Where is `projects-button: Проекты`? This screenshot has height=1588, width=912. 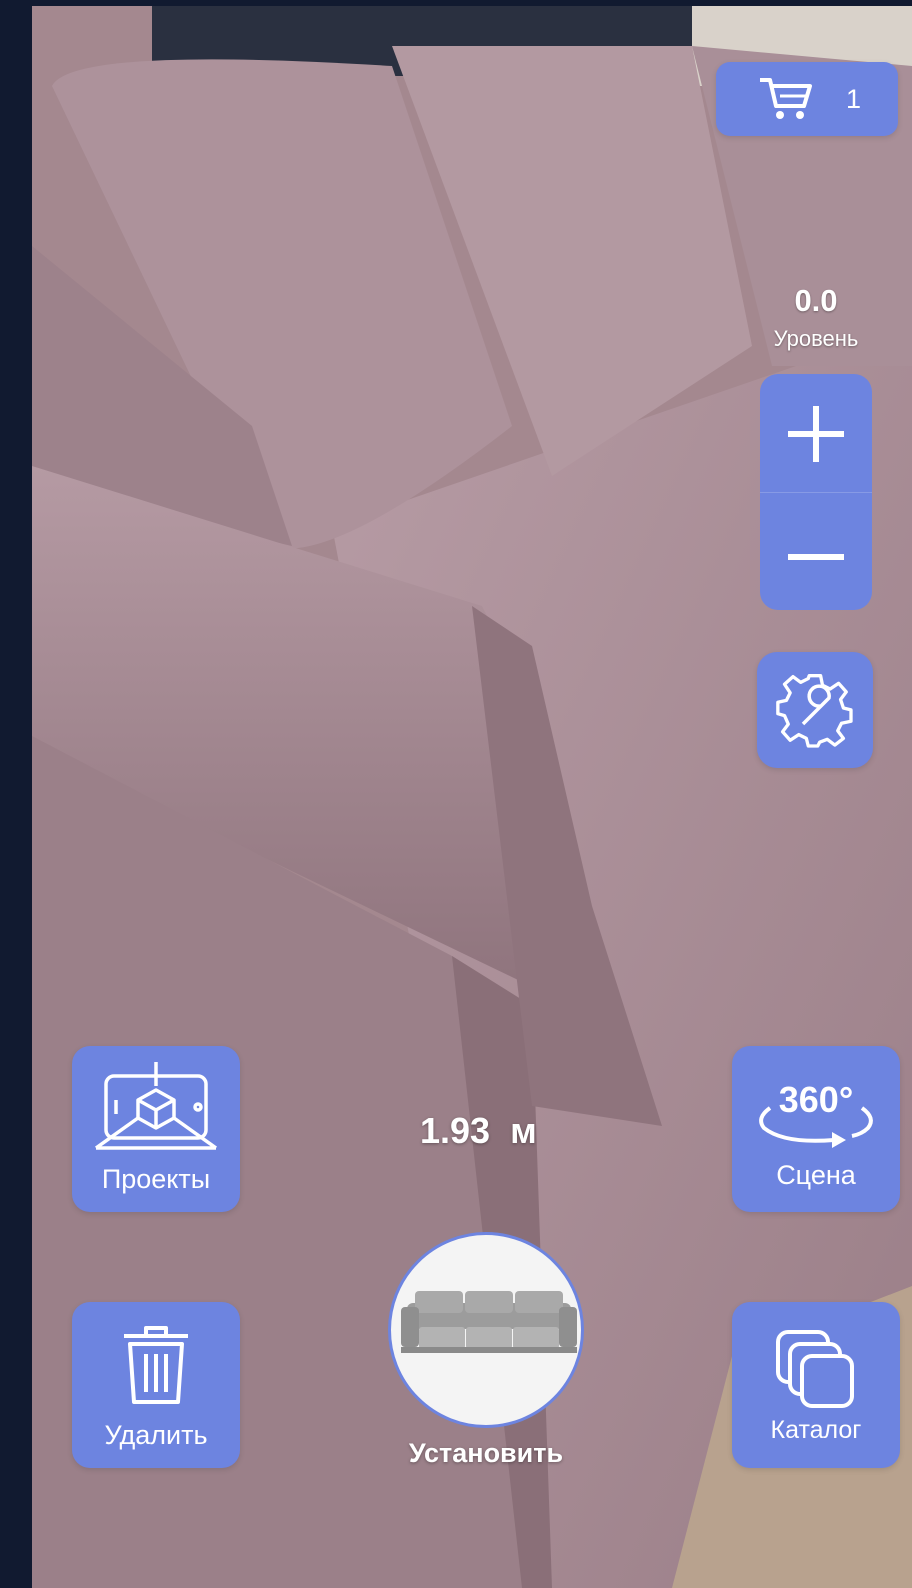 projects-button: Проекты is located at coordinates (156, 1129).